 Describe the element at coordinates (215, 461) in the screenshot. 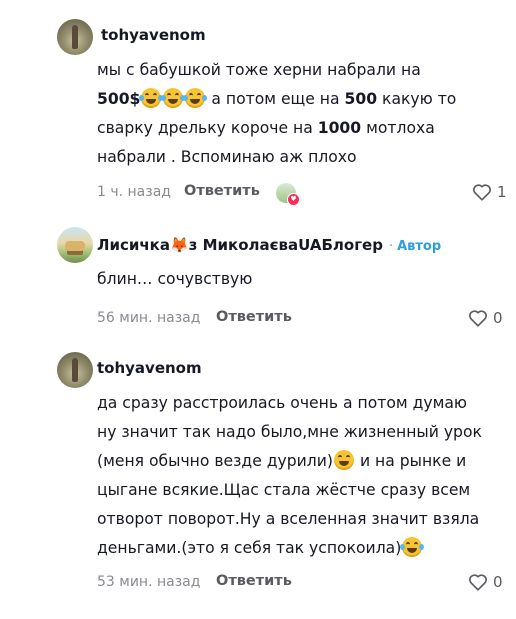

I see `comment-text-span: (меня обычно везде дурили)` at that location.